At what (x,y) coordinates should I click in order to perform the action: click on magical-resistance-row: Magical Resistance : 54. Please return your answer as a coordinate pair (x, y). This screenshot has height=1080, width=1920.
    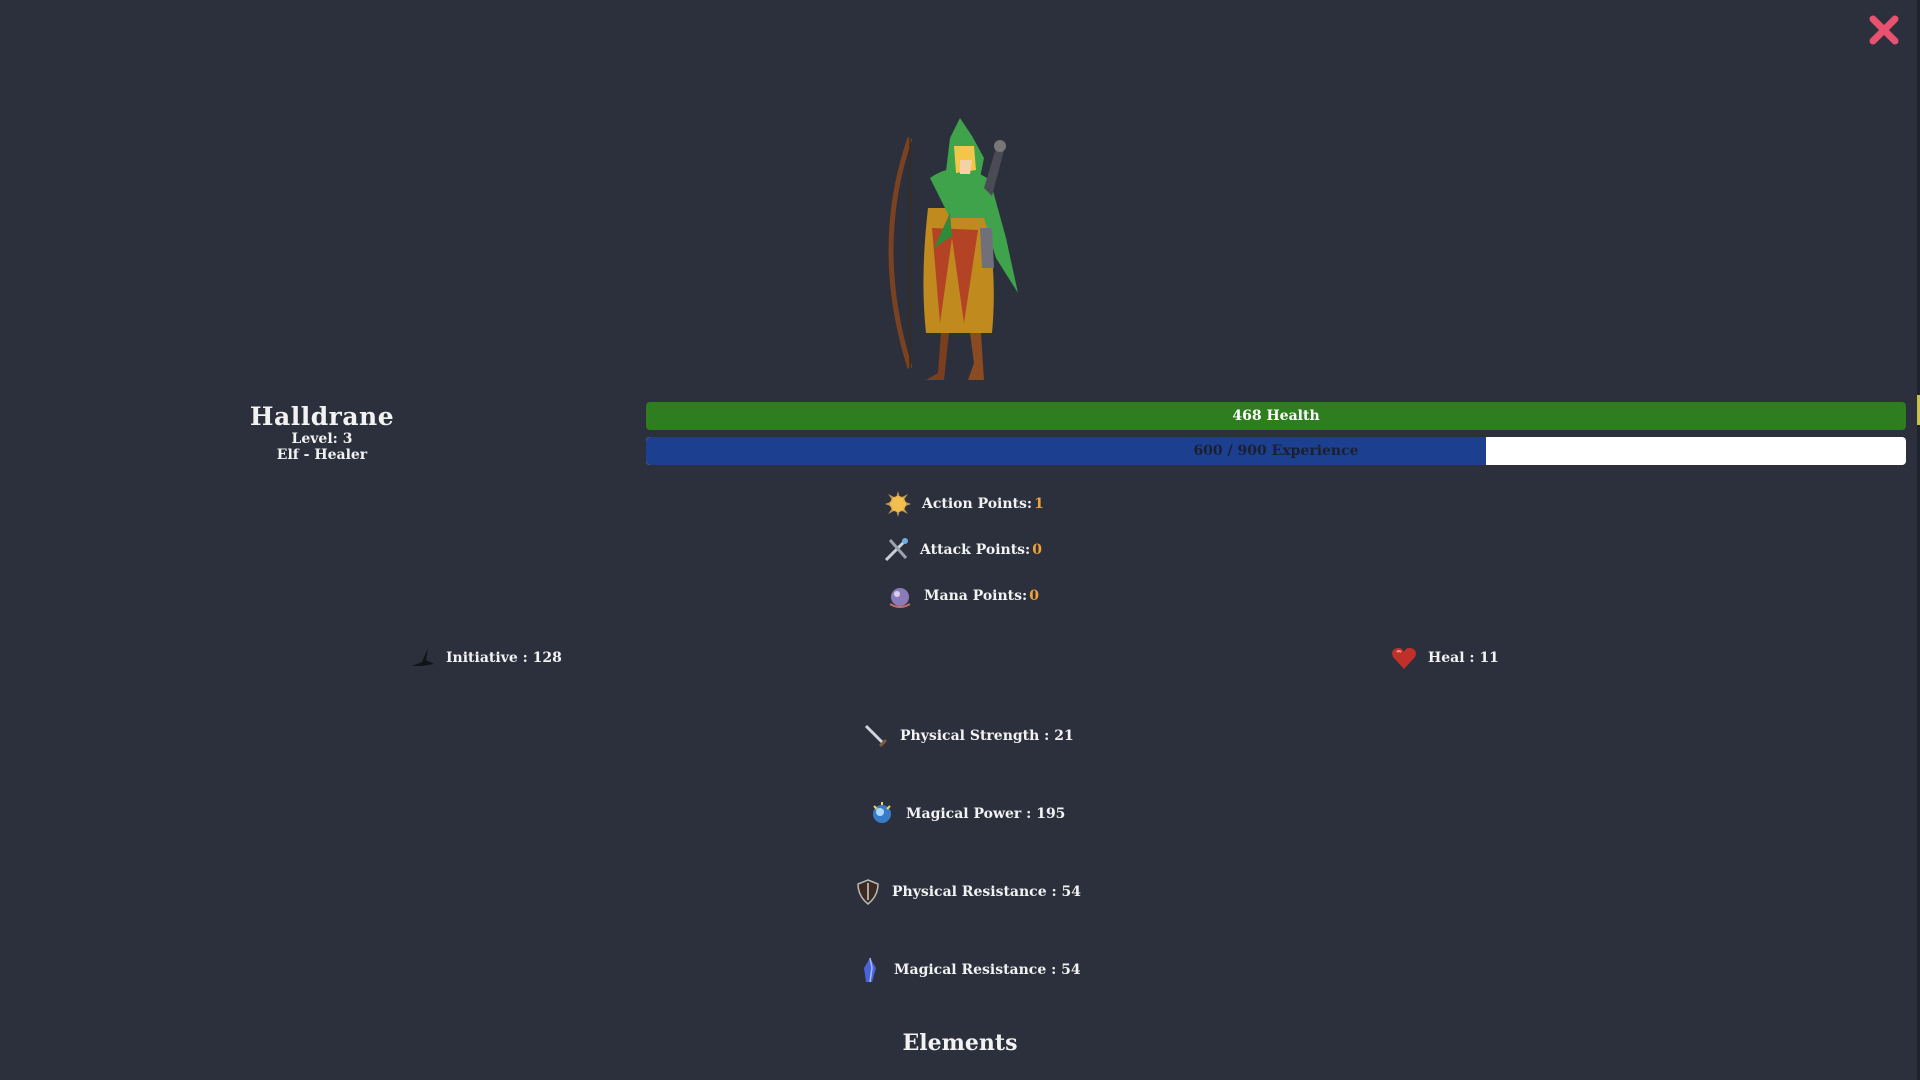
    Looking at the image, I should click on (968, 970).